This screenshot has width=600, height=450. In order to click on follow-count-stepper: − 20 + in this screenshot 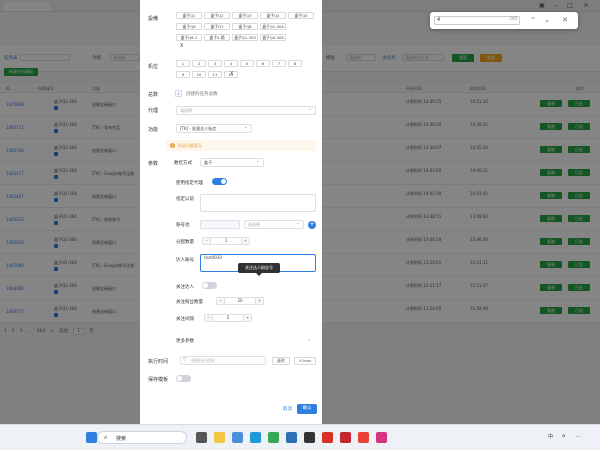, I will do `click(240, 301)`.